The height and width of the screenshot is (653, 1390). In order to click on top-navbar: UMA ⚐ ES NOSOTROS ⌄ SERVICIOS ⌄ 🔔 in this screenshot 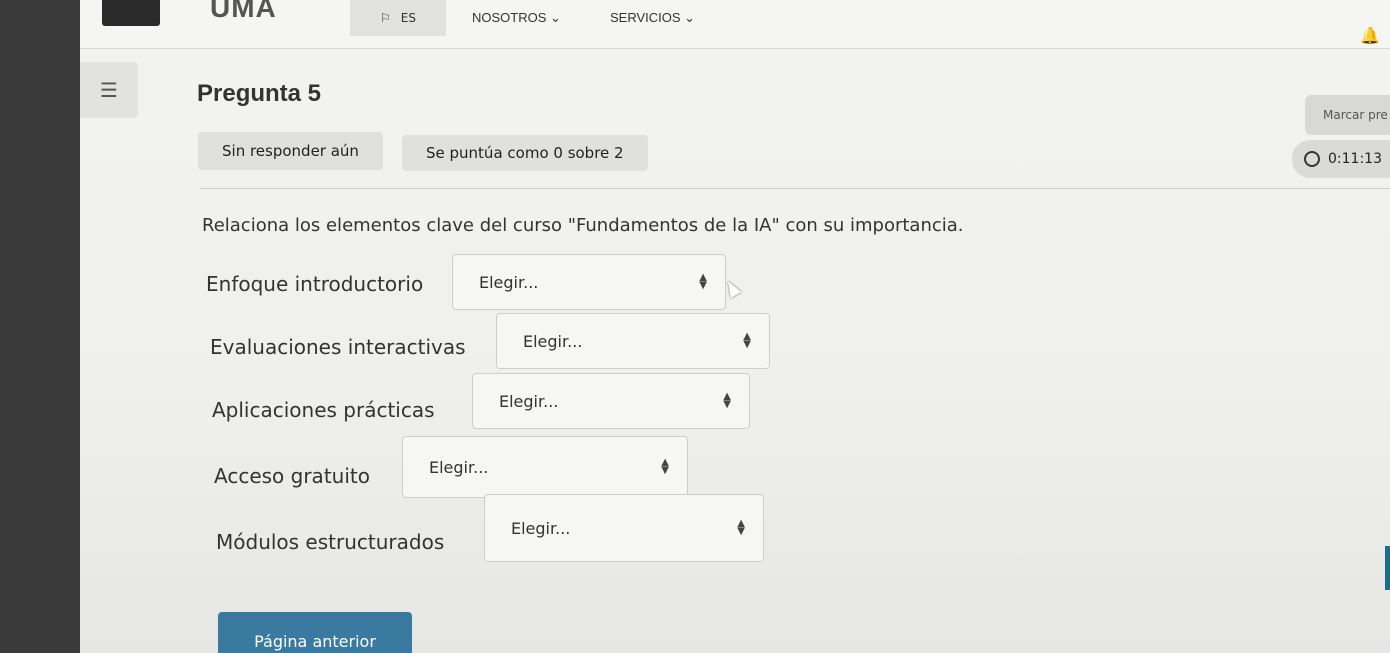, I will do `click(735, 24)`.